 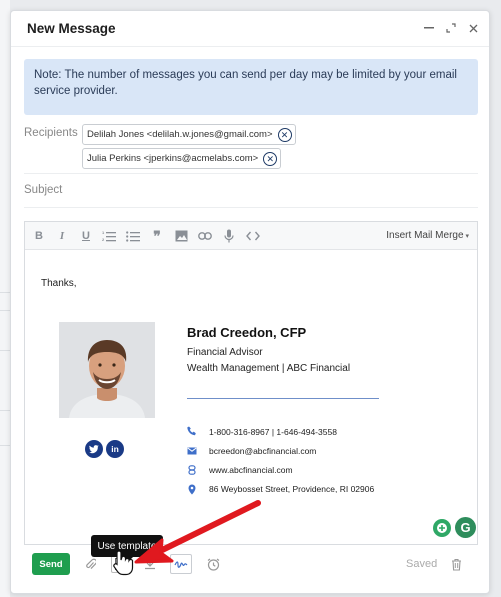 What do you see at coordinates (465, 527) in the screenshot?
I see `grammarly-icon: G` at bounding box center [465, 527].